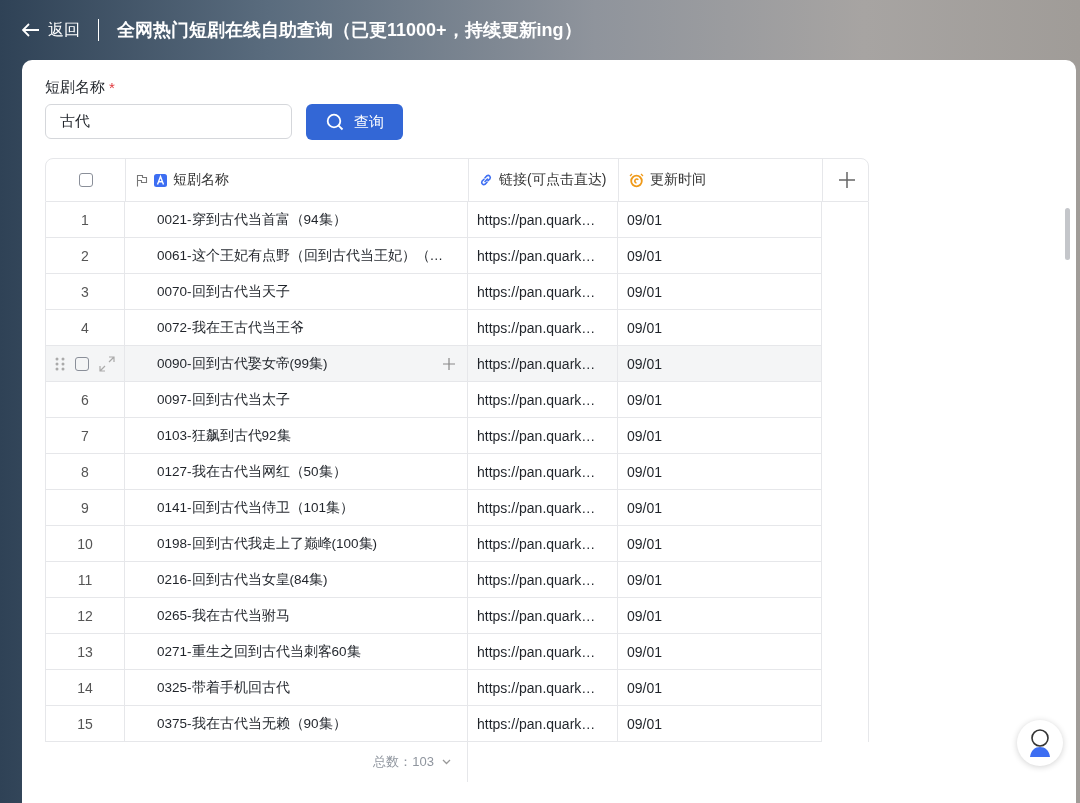  Describe the element at coordinates (85, 471) in the screenshot. I see `row-number: 8` at that location.